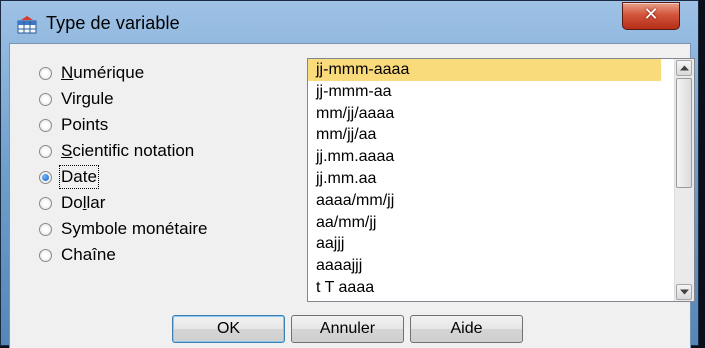  What do you see at coordinates (347, 329) in the screenshot?
I see `cancel-button: Annuler` at bounding box center [347, 329].